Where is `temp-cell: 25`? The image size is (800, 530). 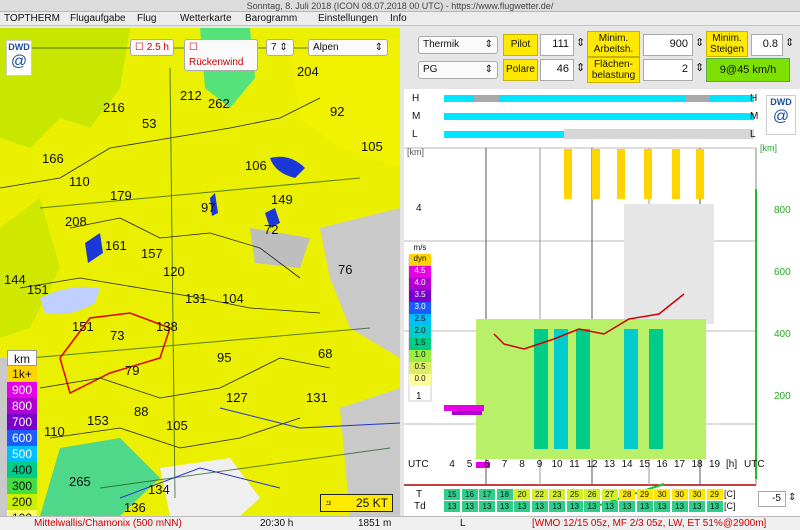 temp-cell: 25 is located at coordinates (574, 494).